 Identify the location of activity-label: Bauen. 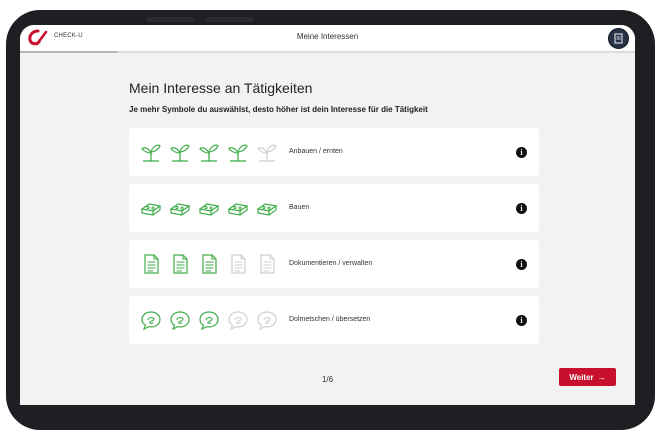
(299, 207).